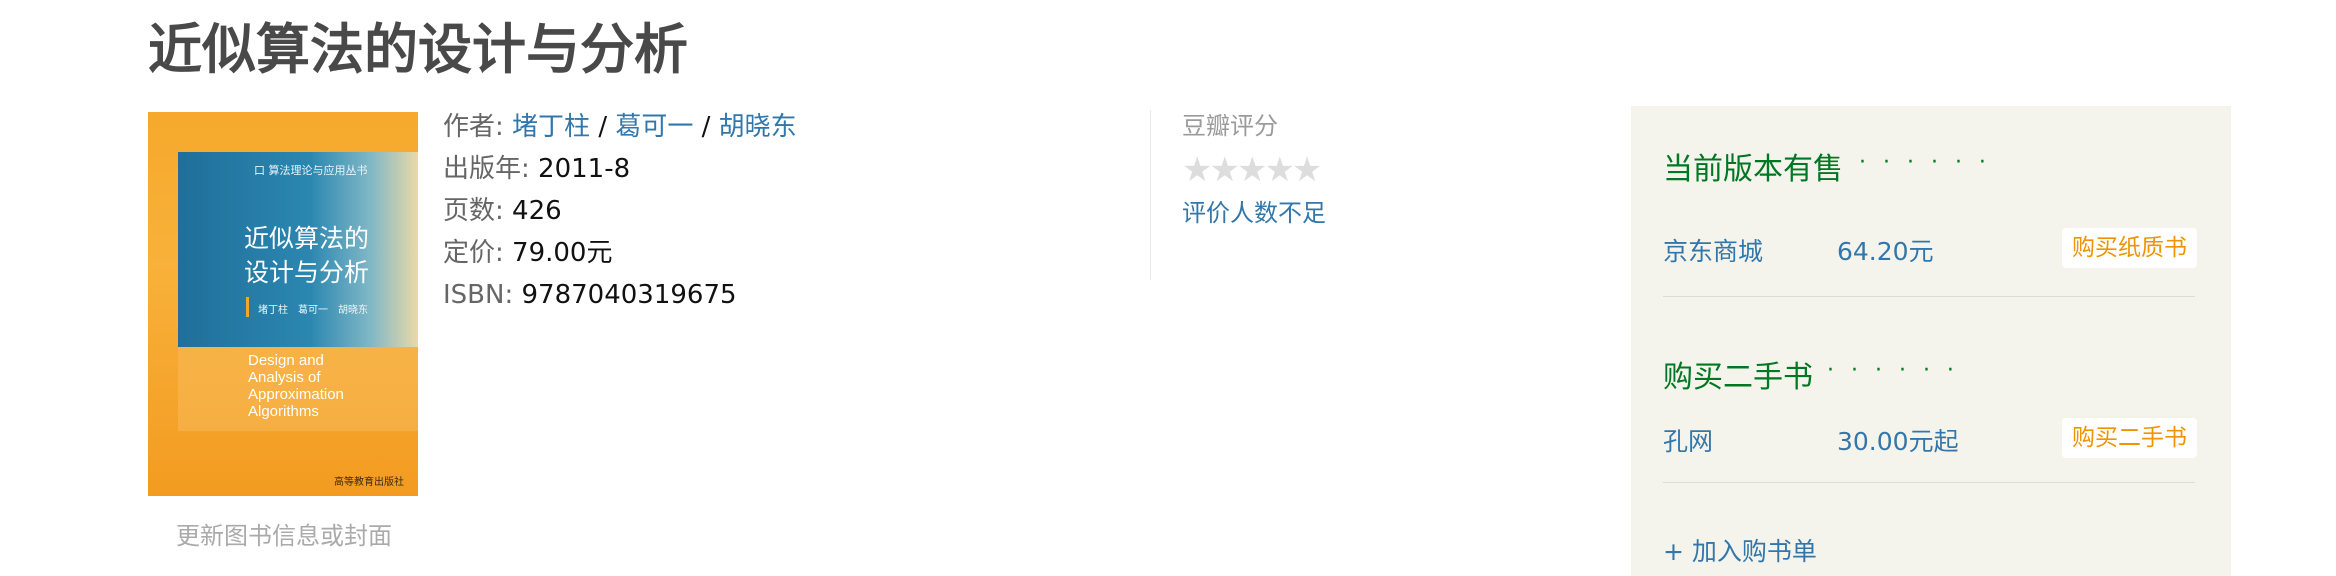  What do you see at coordinates (478, 295) in the screenshot?
I see `isbn-label: ISBN:` at bounding box center [478, 295].